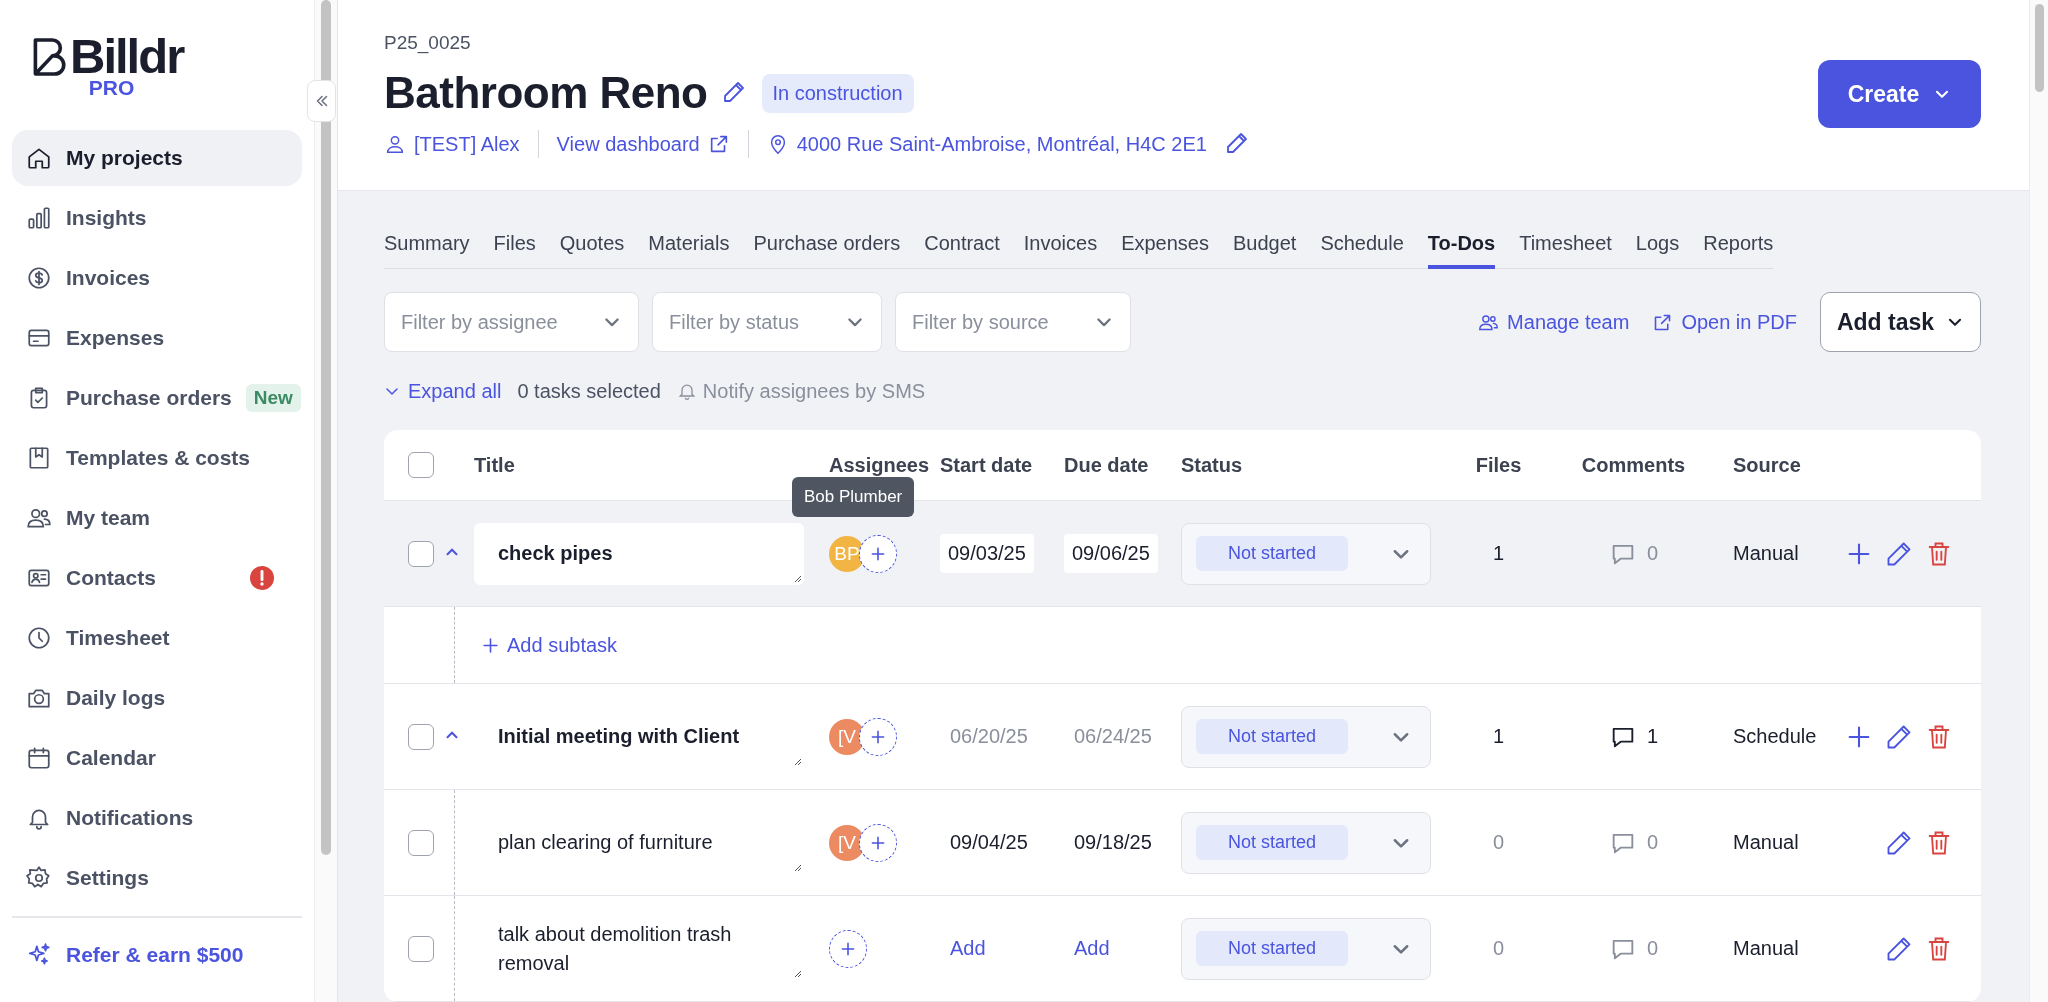 This screenshot has height=1002, width=2048. What do you see at coordinates (1633, 465) in the screenshot?
I see `column-header: Comments` at bounding box center [1633, 465].